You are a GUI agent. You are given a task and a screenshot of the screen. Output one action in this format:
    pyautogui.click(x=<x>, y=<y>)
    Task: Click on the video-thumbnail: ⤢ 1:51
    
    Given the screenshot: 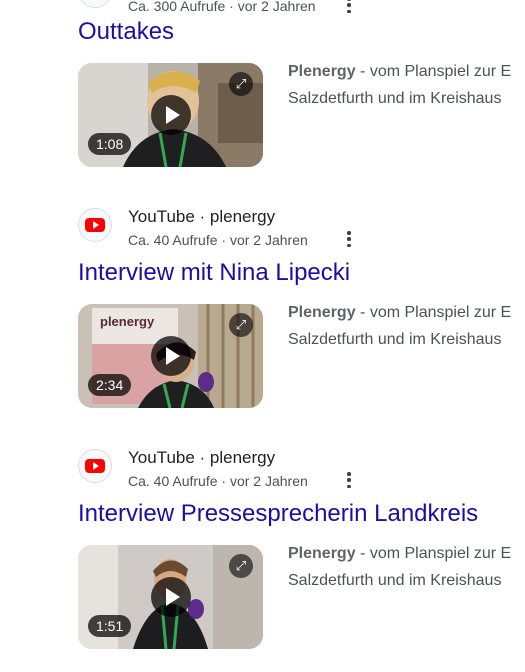 What is the action you would take?
    pyautogui.click(x=170, y=597)
    